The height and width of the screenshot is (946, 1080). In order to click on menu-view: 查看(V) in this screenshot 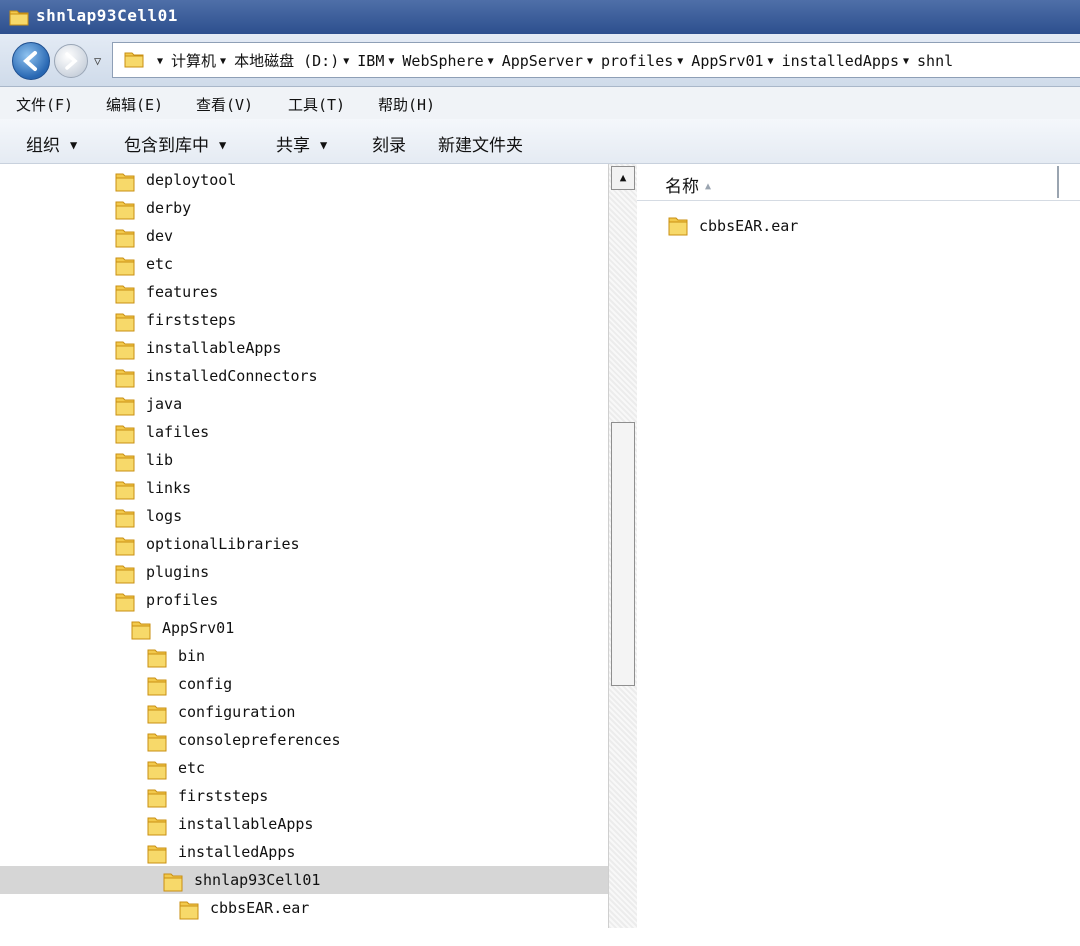, I will do `click(224, 104)`.